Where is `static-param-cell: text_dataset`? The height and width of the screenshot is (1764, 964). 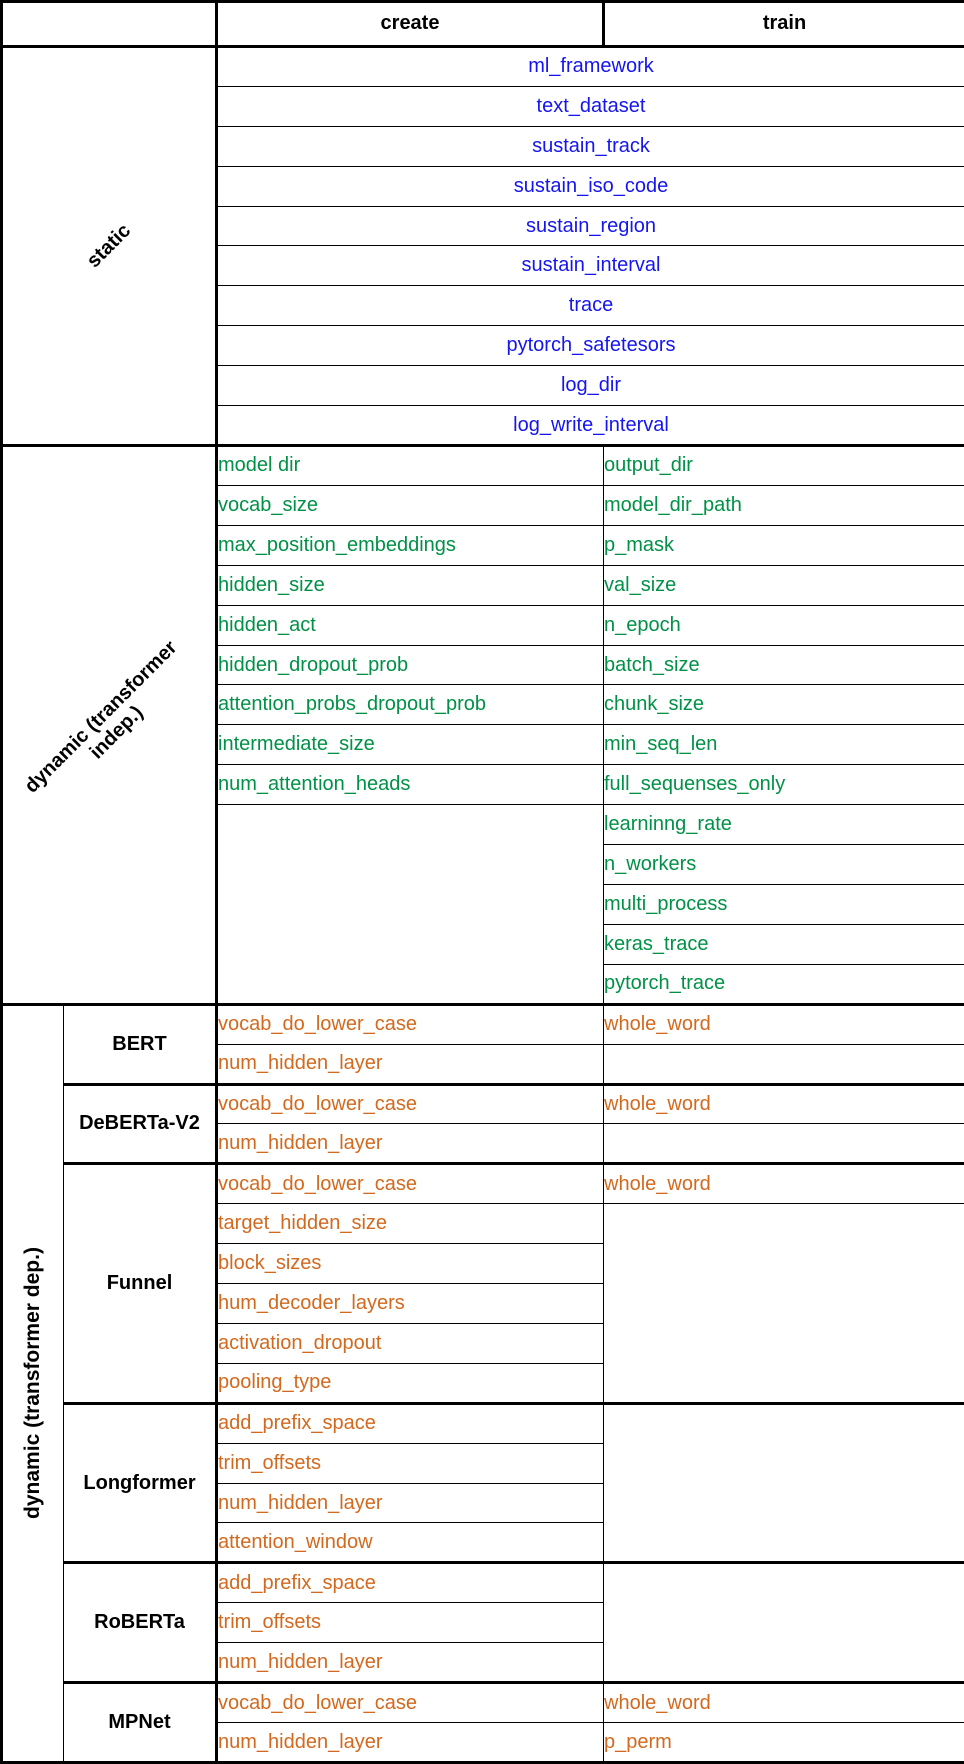
static-param-cell: text_dataset is located at coordinates (590, 106).